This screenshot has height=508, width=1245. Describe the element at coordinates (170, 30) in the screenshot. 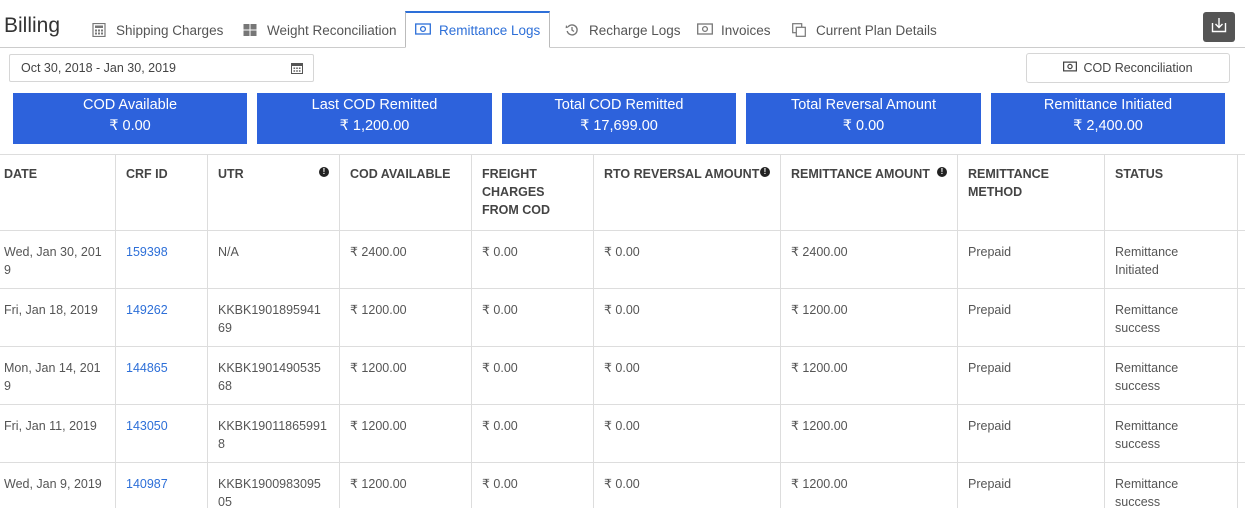

I see `tab-label: Shipping Charges` at that location.